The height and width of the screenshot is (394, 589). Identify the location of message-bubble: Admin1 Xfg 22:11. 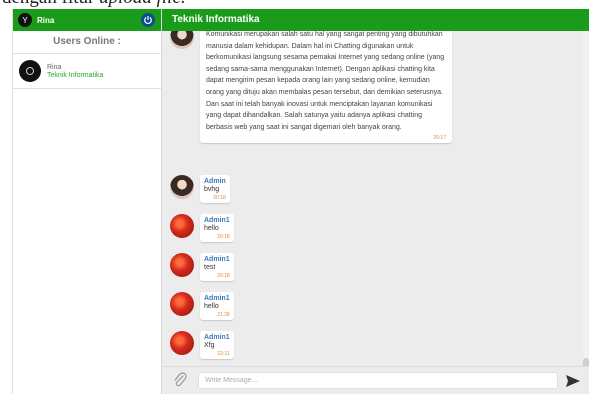
(217, 345).